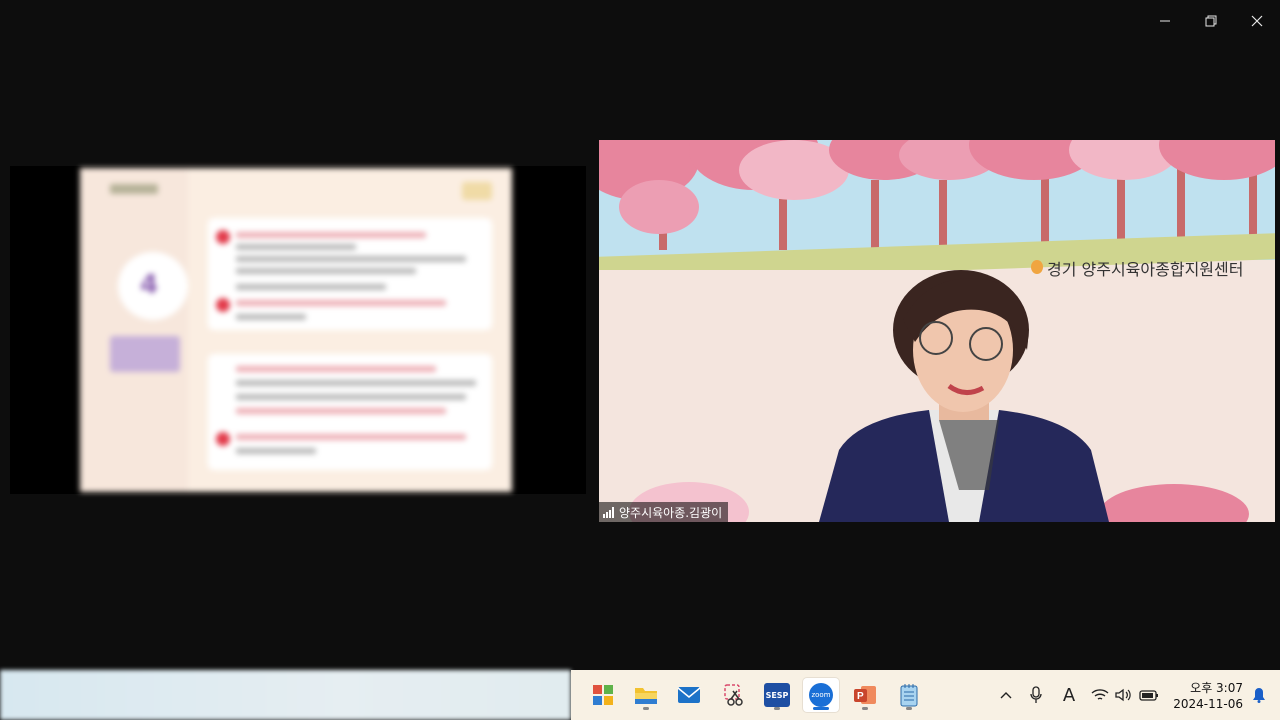 Image resolution: width=1280 pixels, height=720 pixels. I want to click on participant-name: 양주시육아종.김광이, so click(671, 512).